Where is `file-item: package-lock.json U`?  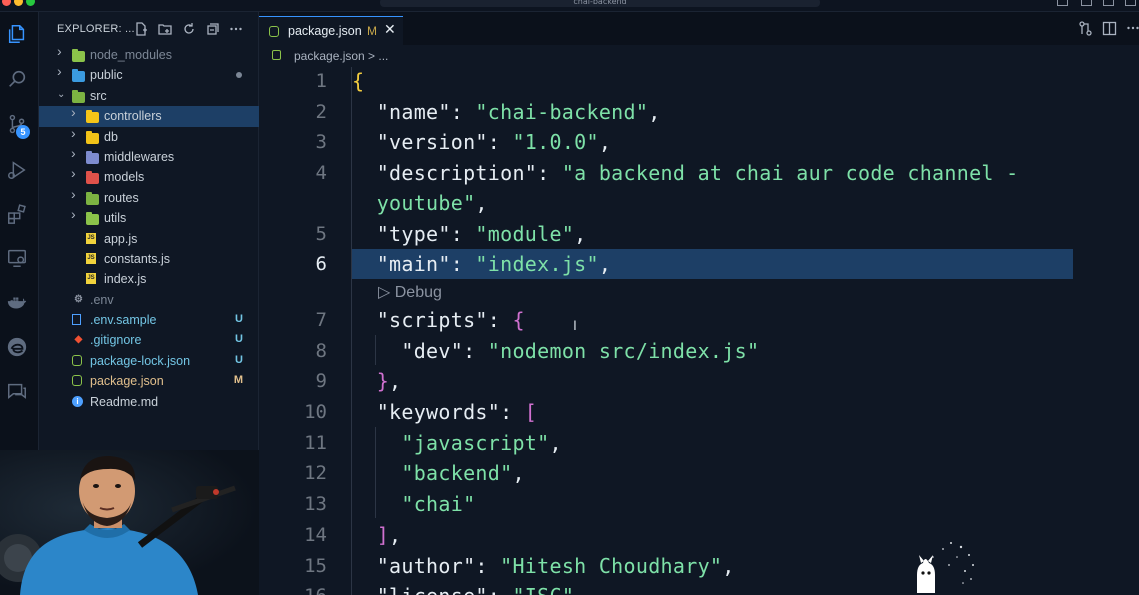 file-item: package-lock.json U is located at coordinates (149, 361).